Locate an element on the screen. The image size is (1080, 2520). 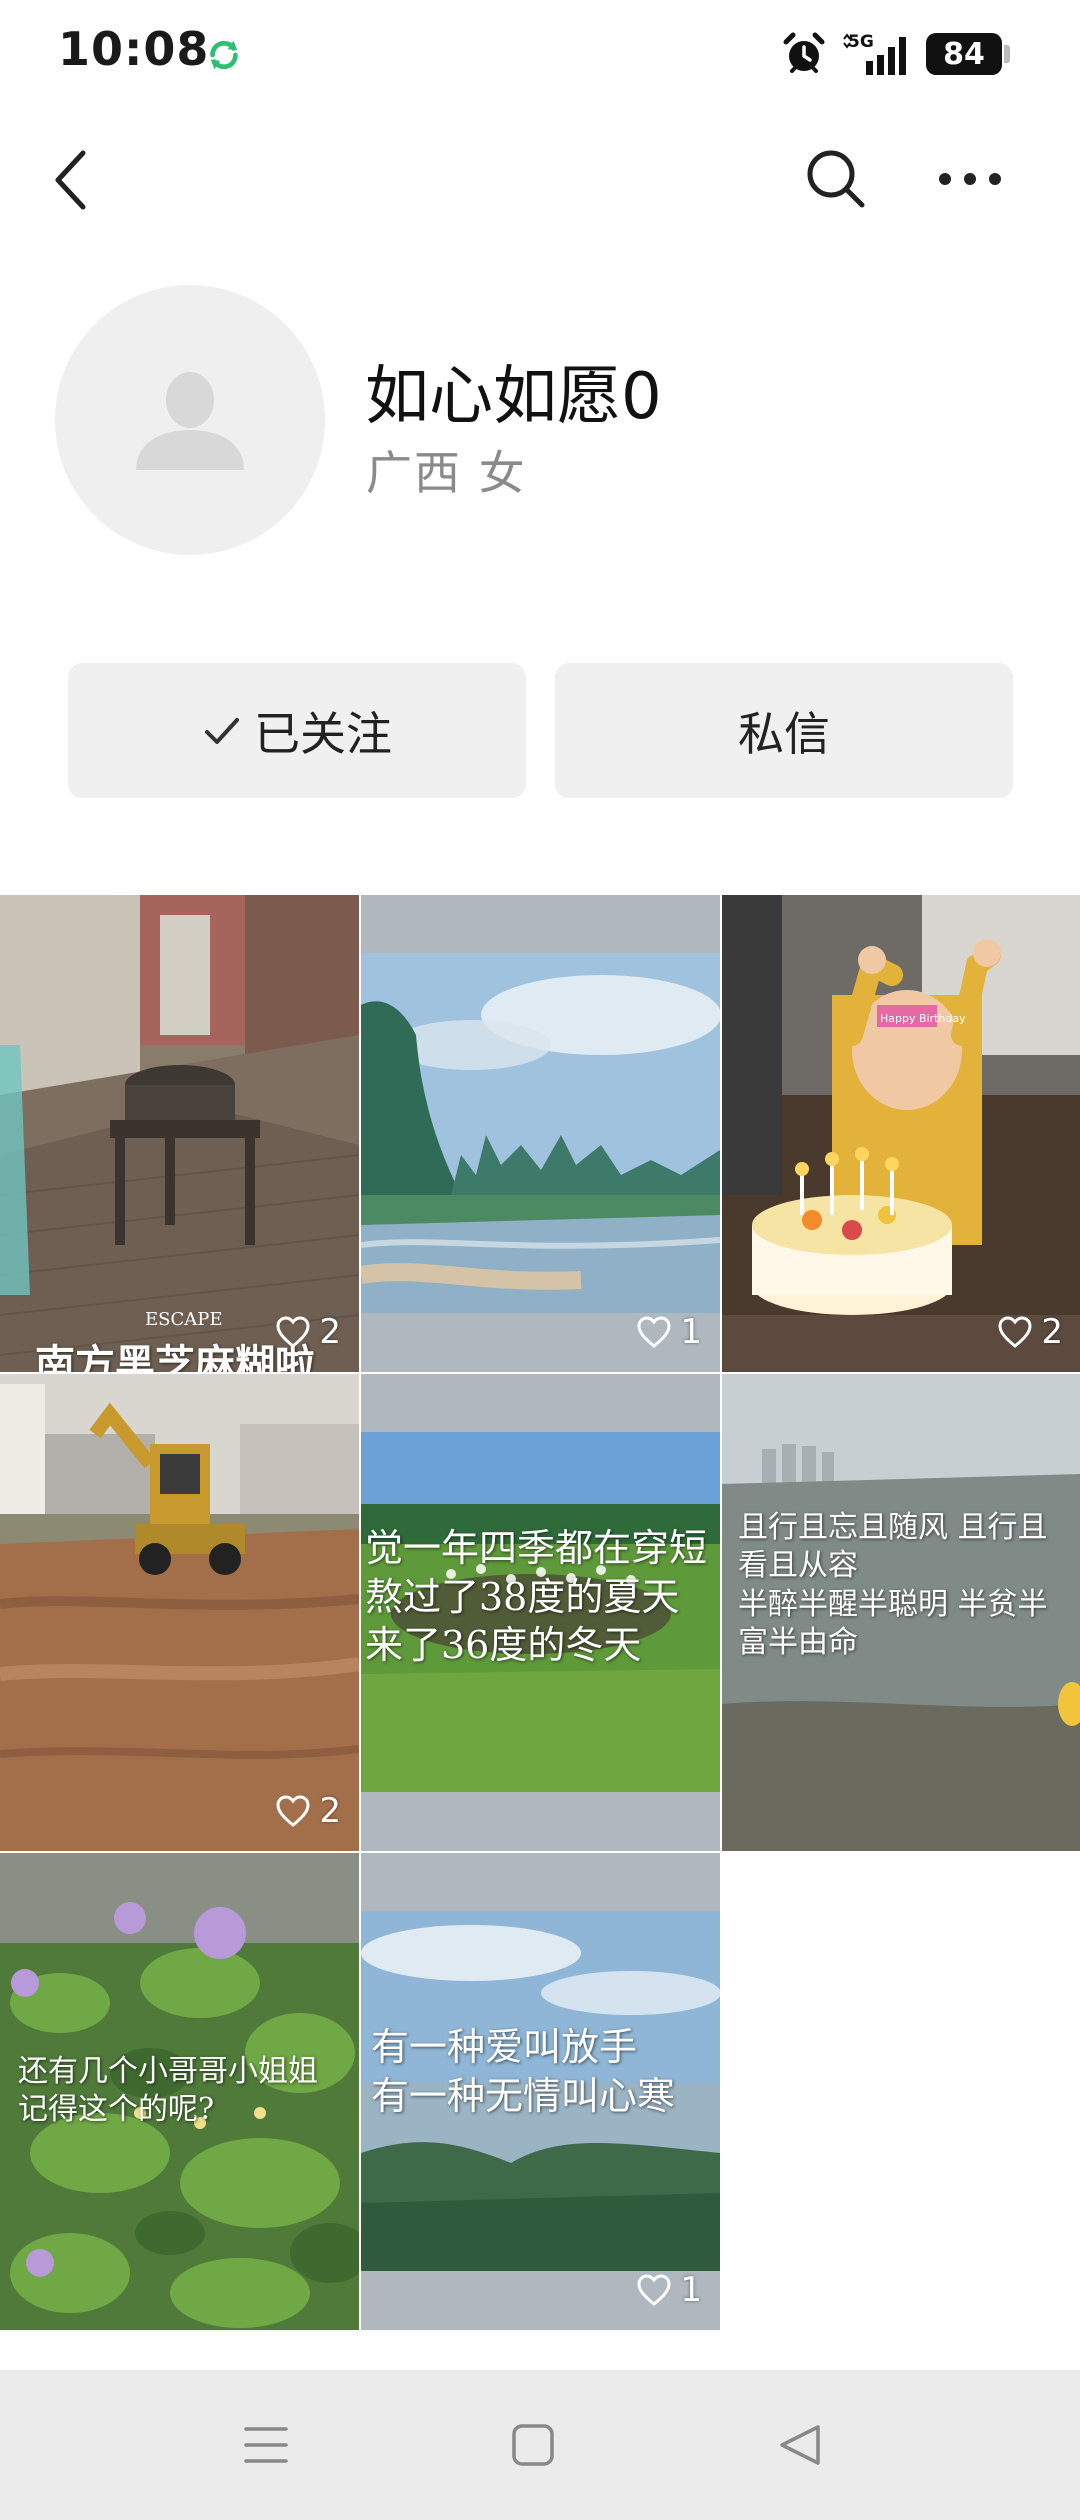
search-icon is located at coordinates (836, 179).